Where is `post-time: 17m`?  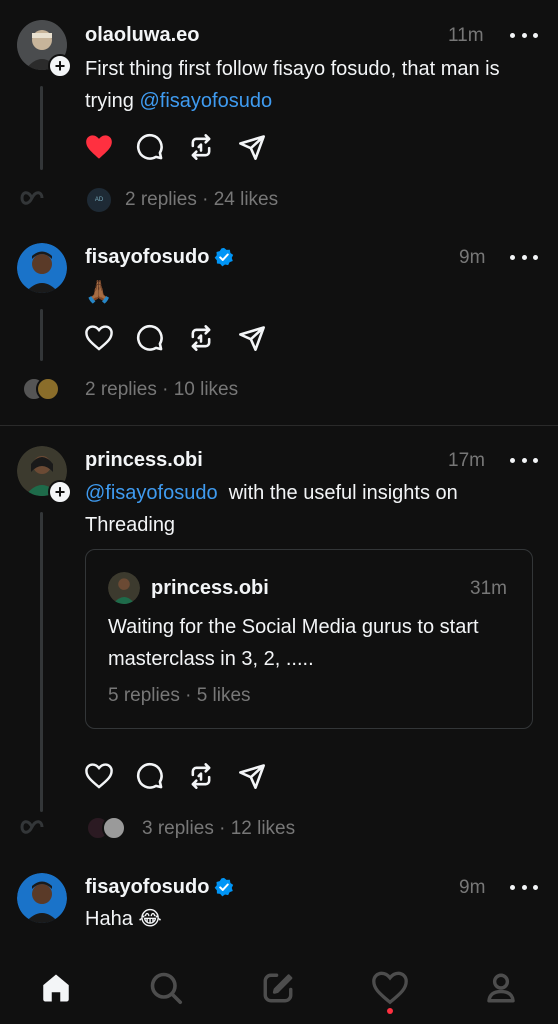
post-time: 17m is located at coordinates (466, 460).